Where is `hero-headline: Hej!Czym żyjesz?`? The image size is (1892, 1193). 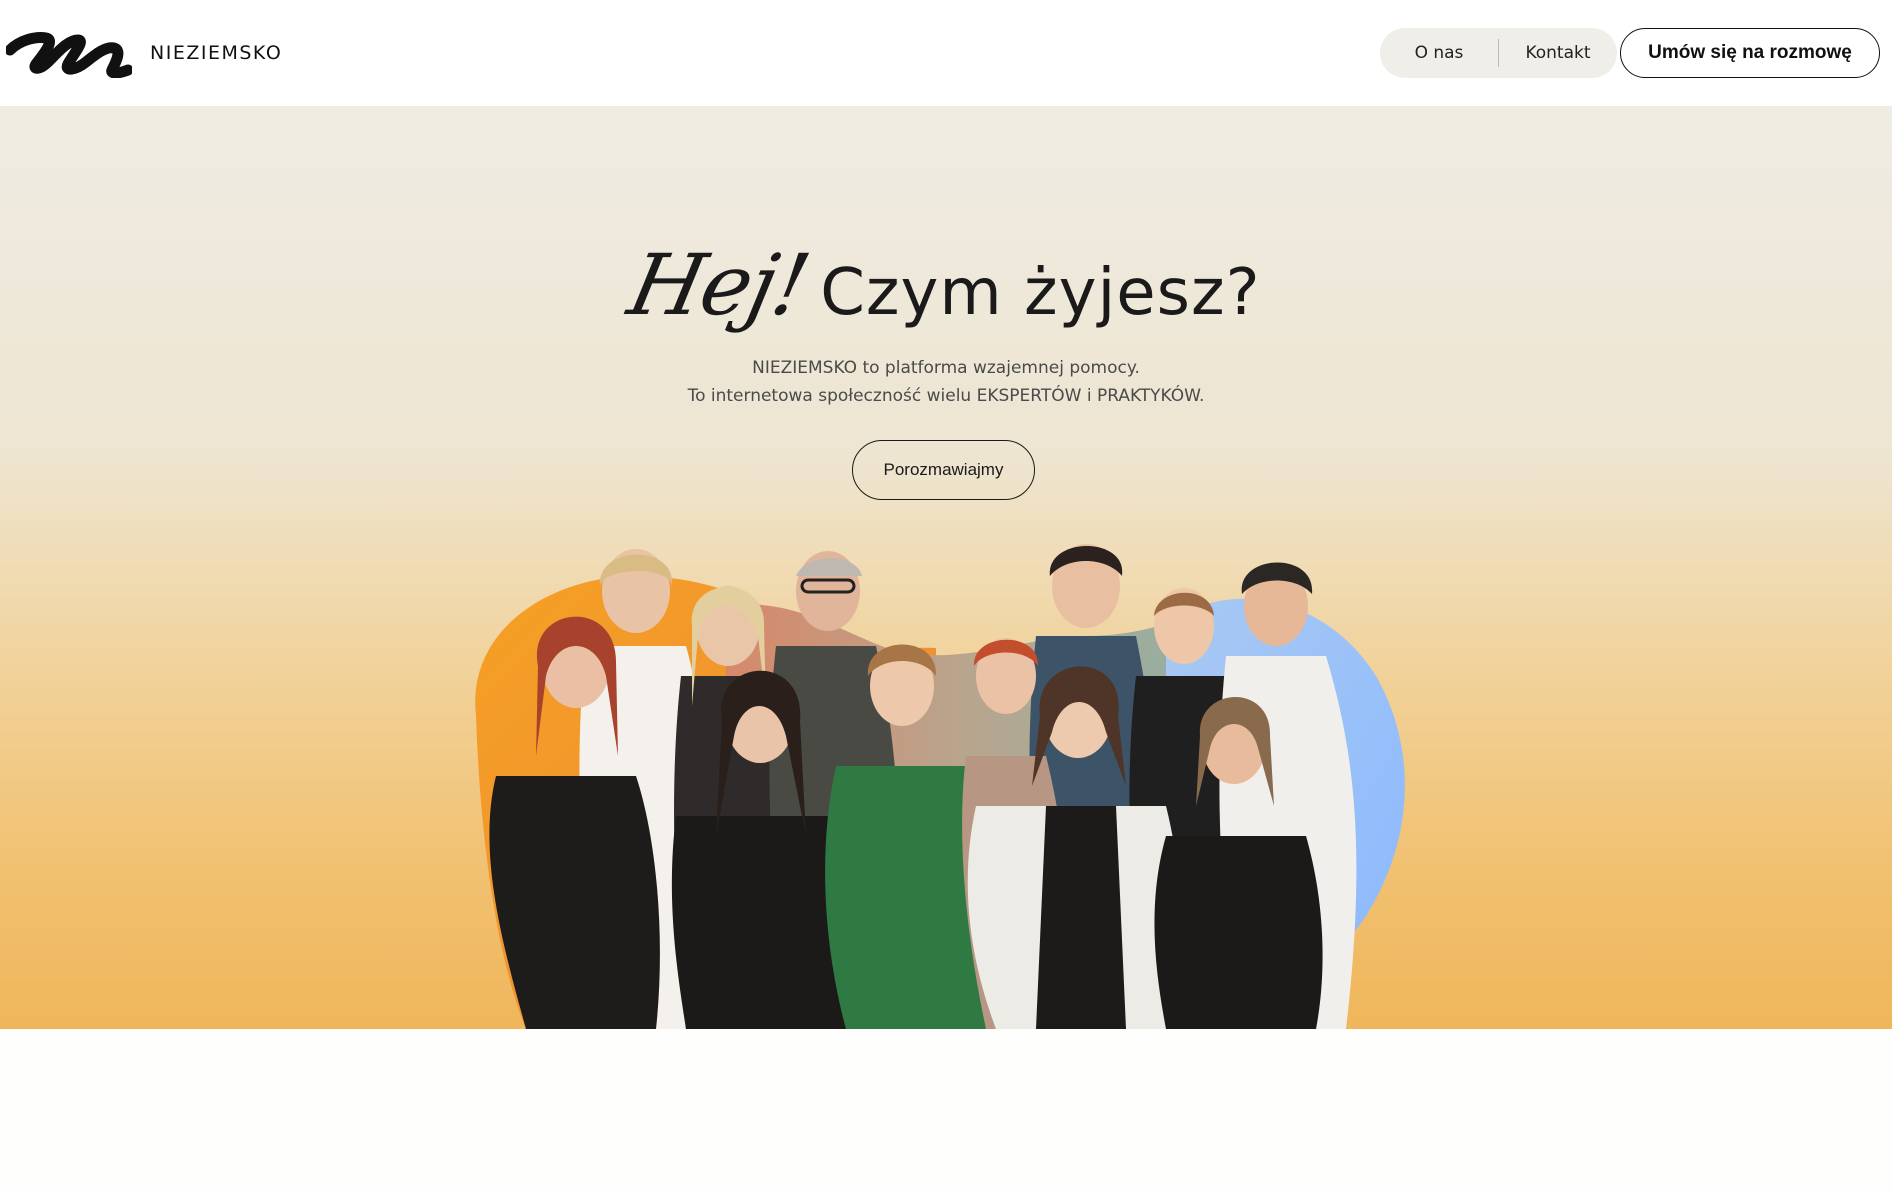
hero-headline: Hej!Czym żyjesz? is located at coordinates (946, 285).